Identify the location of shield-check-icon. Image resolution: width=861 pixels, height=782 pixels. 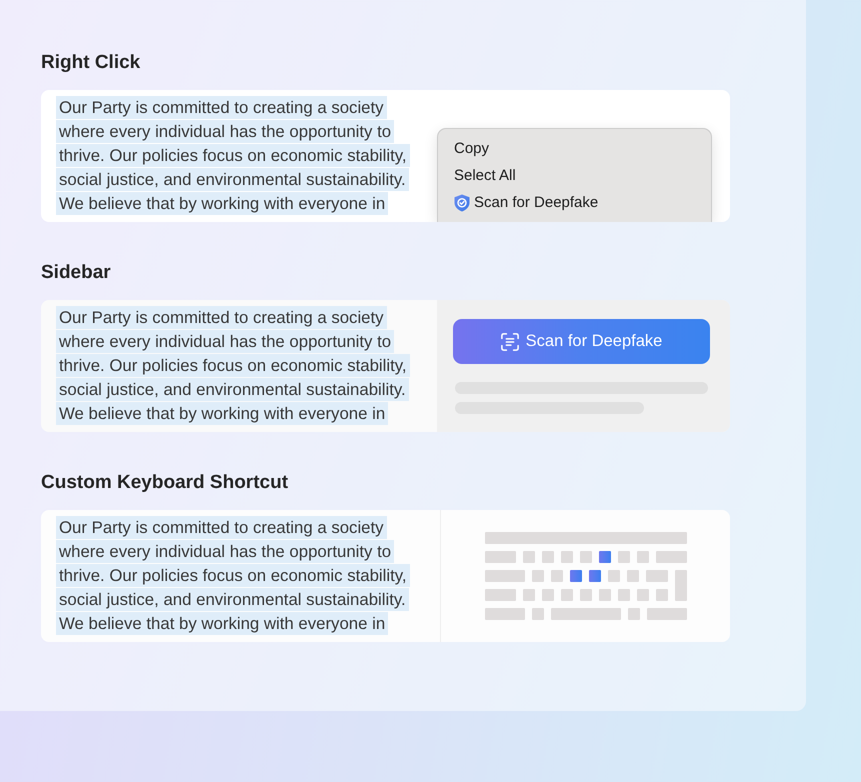
(462, 203).